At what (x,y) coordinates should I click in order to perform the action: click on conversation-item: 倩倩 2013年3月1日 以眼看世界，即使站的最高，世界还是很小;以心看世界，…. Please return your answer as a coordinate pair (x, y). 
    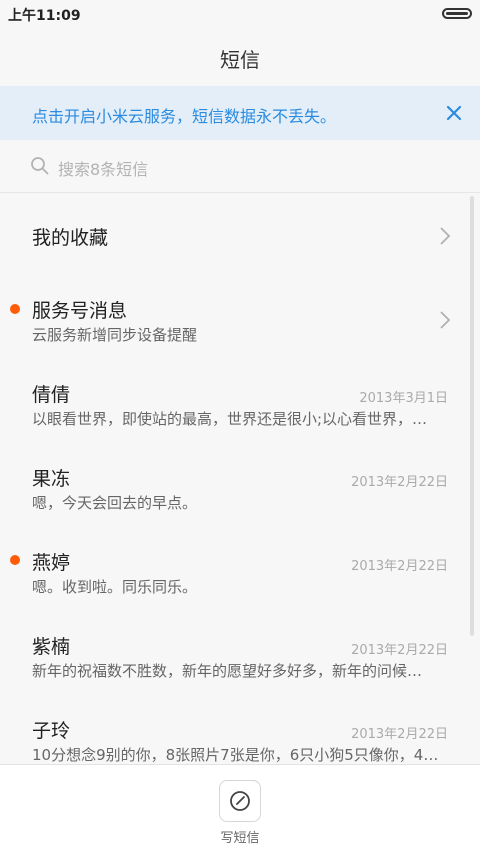
    Looking at the image, I should click on (240, 402).